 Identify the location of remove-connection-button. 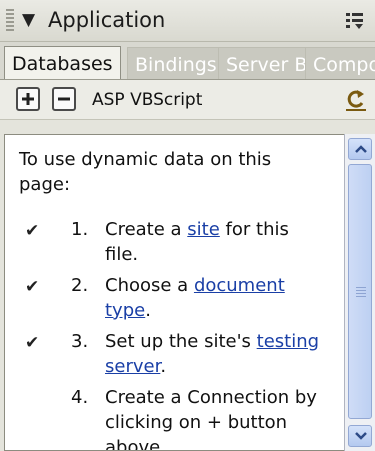
(64, 99).